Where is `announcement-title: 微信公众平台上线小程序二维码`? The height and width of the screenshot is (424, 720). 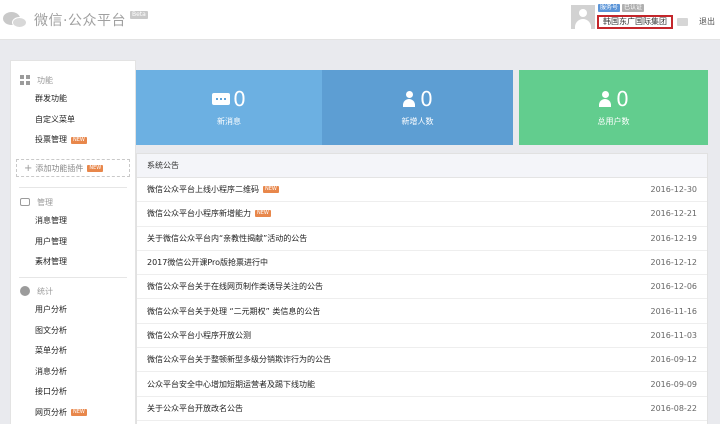 announcement-title: 微信公众平台上线小程序二维码 is located at coordinates (203, 189).